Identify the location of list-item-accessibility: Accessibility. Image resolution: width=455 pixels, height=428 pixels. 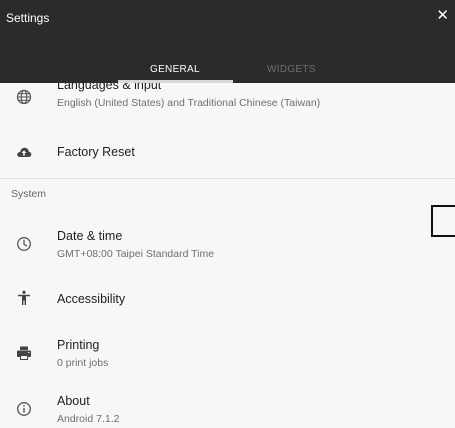
(227, 298).